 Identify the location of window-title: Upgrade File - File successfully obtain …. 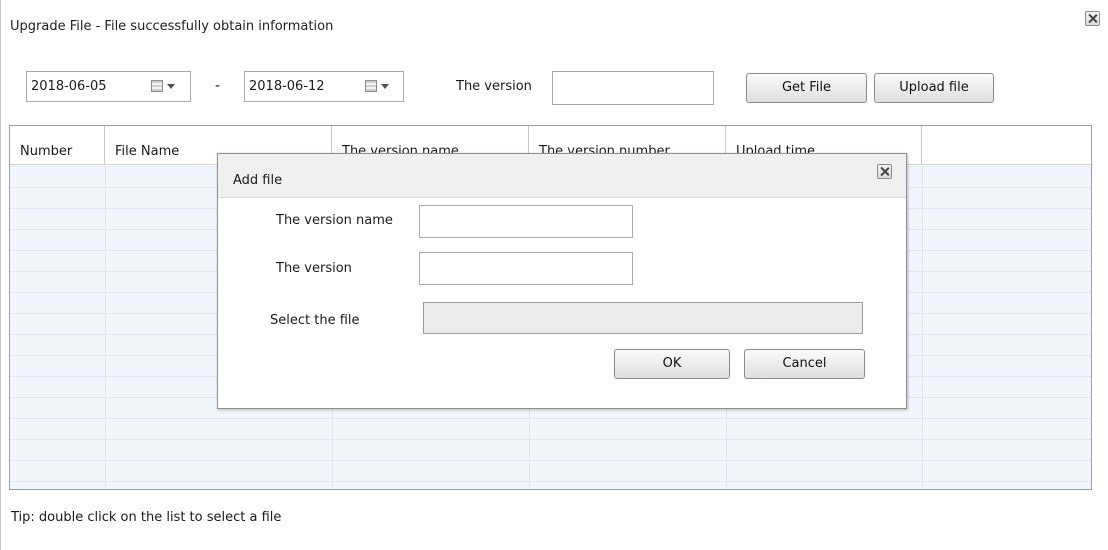
(172, 26).